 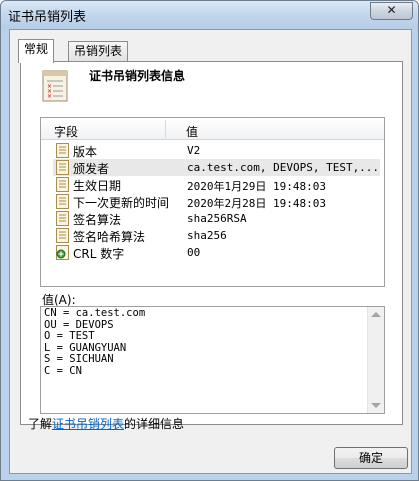 What do you see at coordinates (256, 186) in the screenshot?
I see `row-field-value: 2020年1月29日 19:48:03` at bounding box center [256, 186].